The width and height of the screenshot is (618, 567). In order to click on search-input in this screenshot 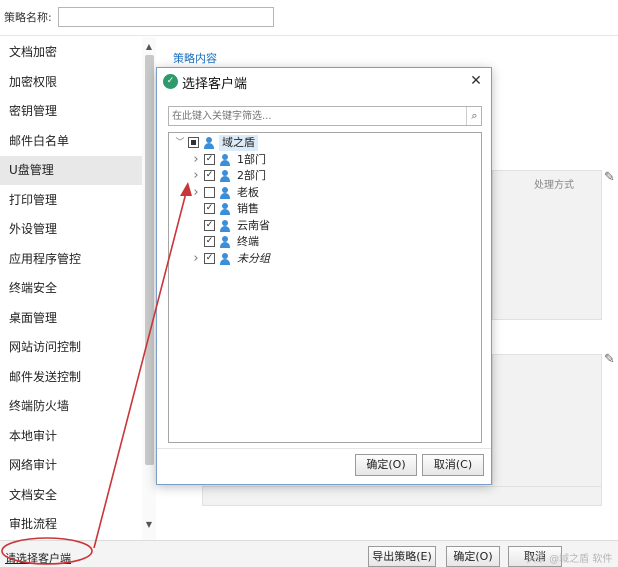, I will do `click(317, 116)`.